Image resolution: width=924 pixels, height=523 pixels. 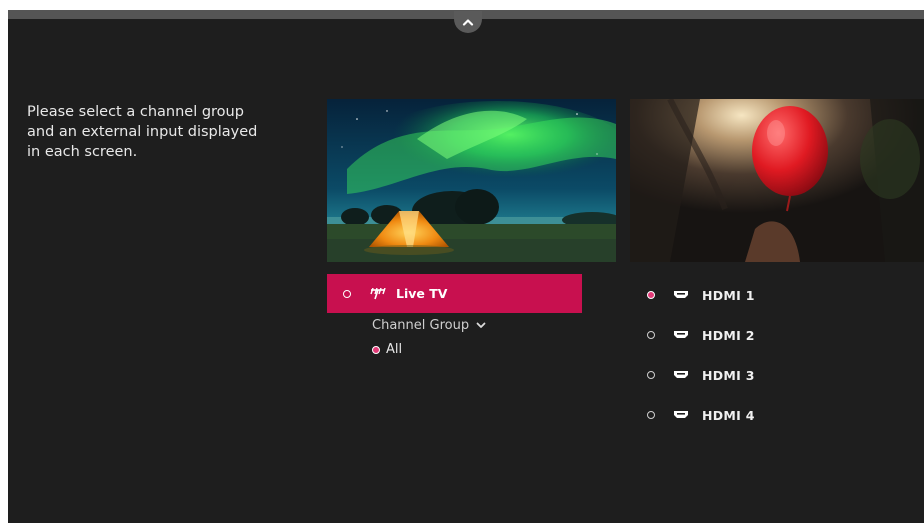 I want to click on hdmi-2-option: HDMI 2, so click(x=701, y=335).